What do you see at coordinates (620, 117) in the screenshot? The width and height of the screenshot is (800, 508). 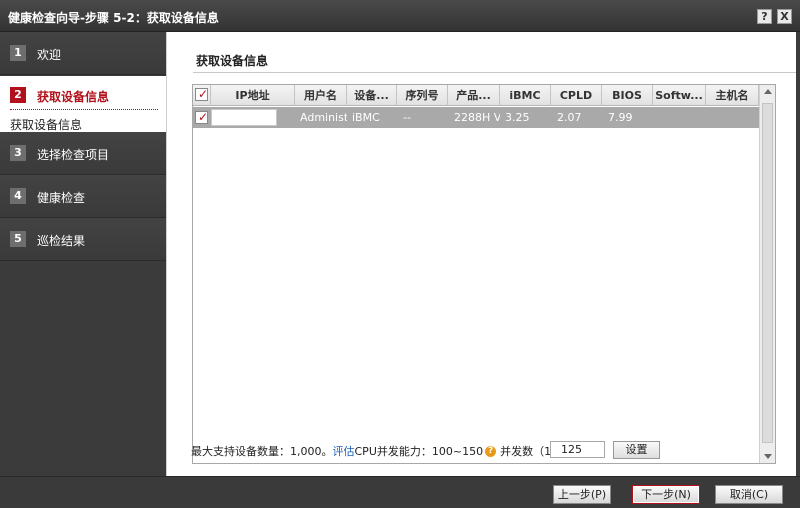 I see `cell-bios: 7.99` at bounding box center [620, 117].